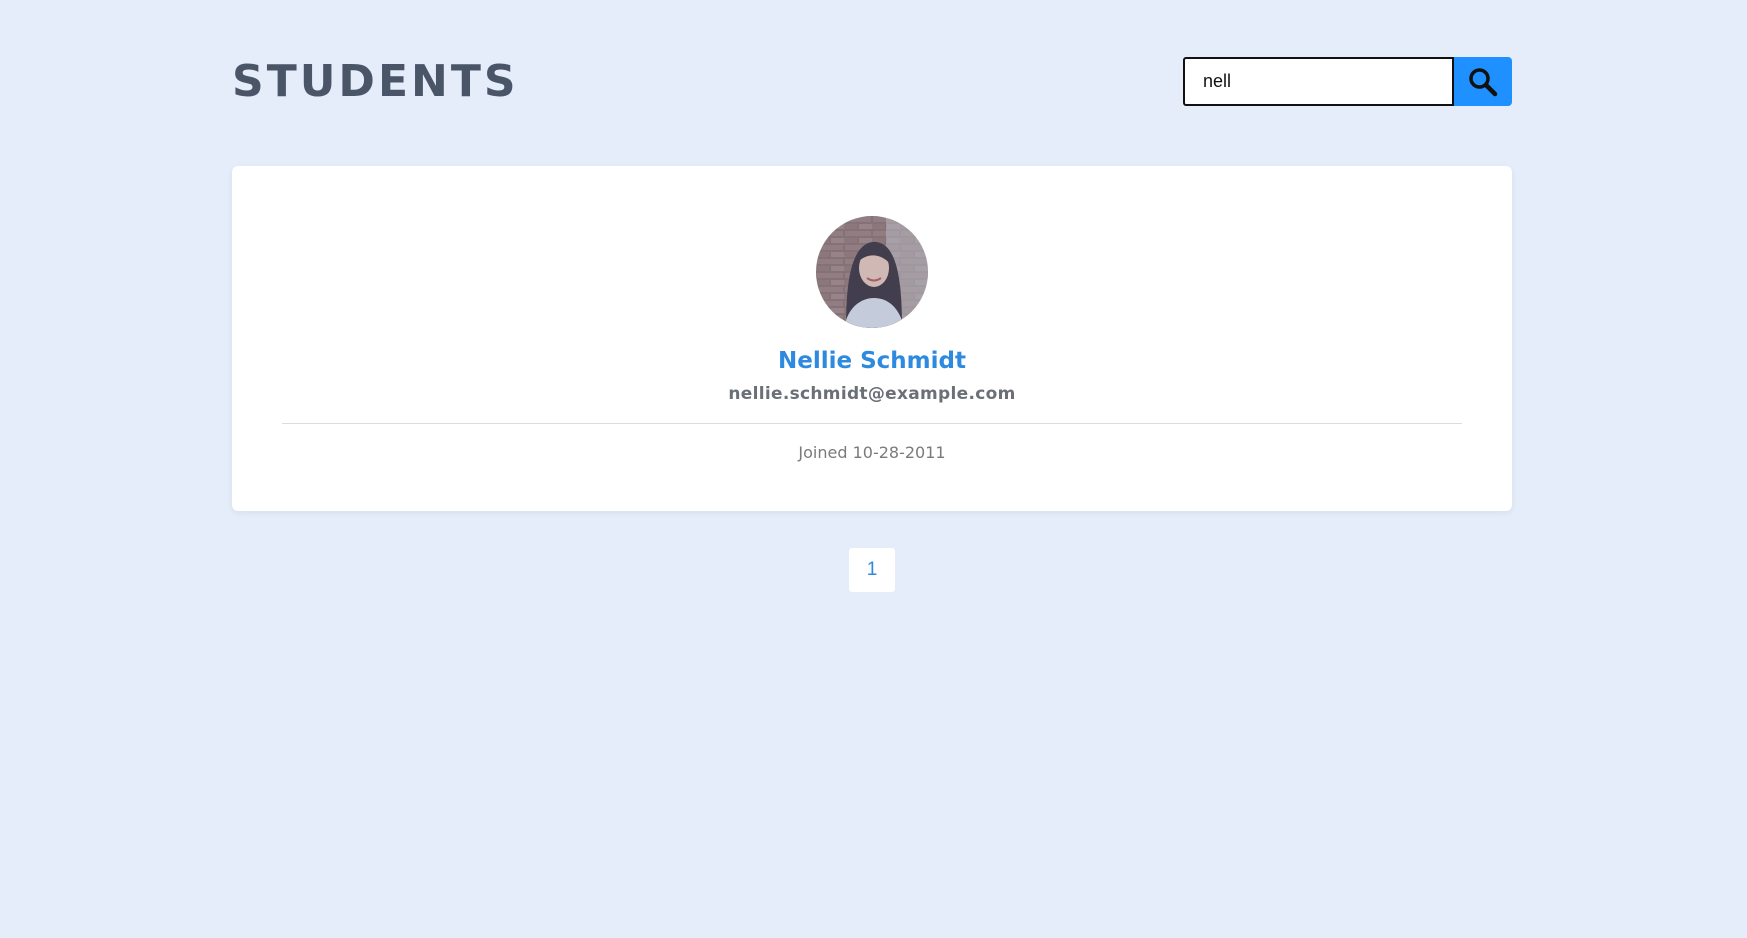 The width and height of the screenshot is (1747, 938). I want to click on page-header: STUDENTS, so click(872, 82).